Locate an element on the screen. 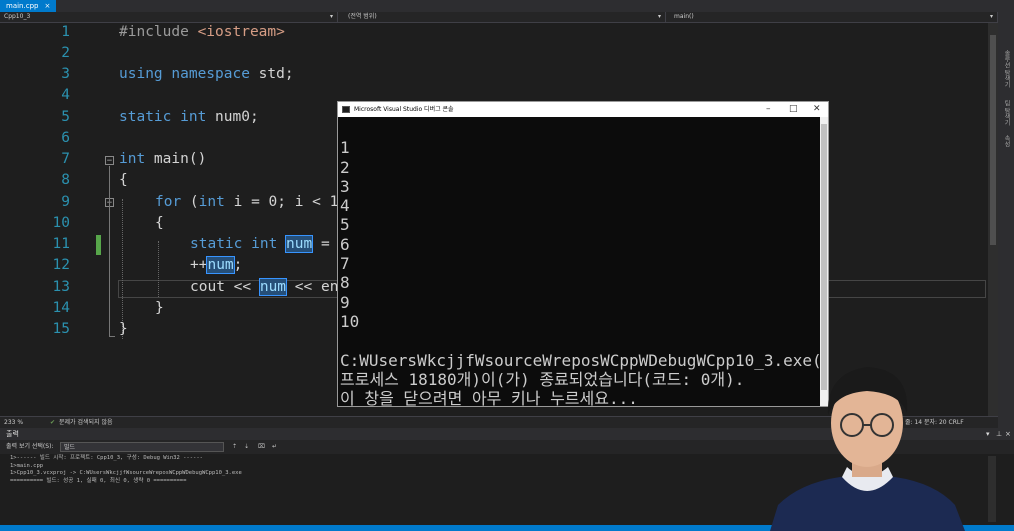  zoom-level: 233 % is located at coordinates (13, 422).